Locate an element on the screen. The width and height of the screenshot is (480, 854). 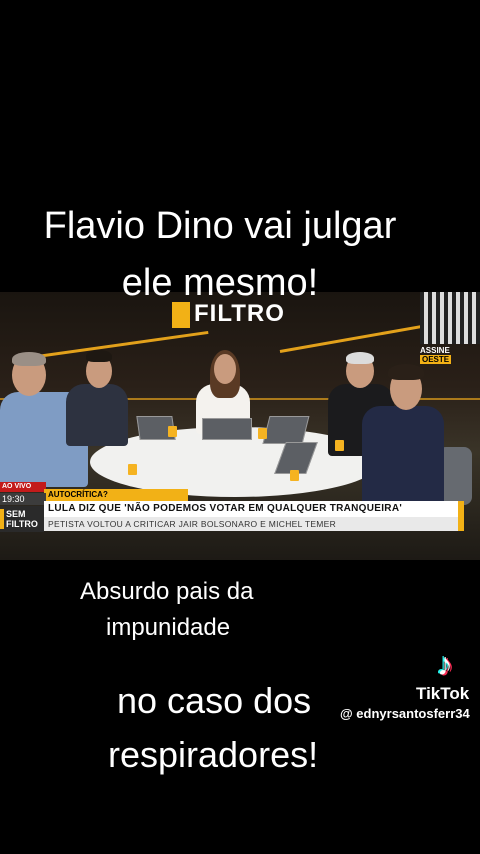
caption-top-line-1: Flavio Dino vai julgar is located at coordinates (220, 226).